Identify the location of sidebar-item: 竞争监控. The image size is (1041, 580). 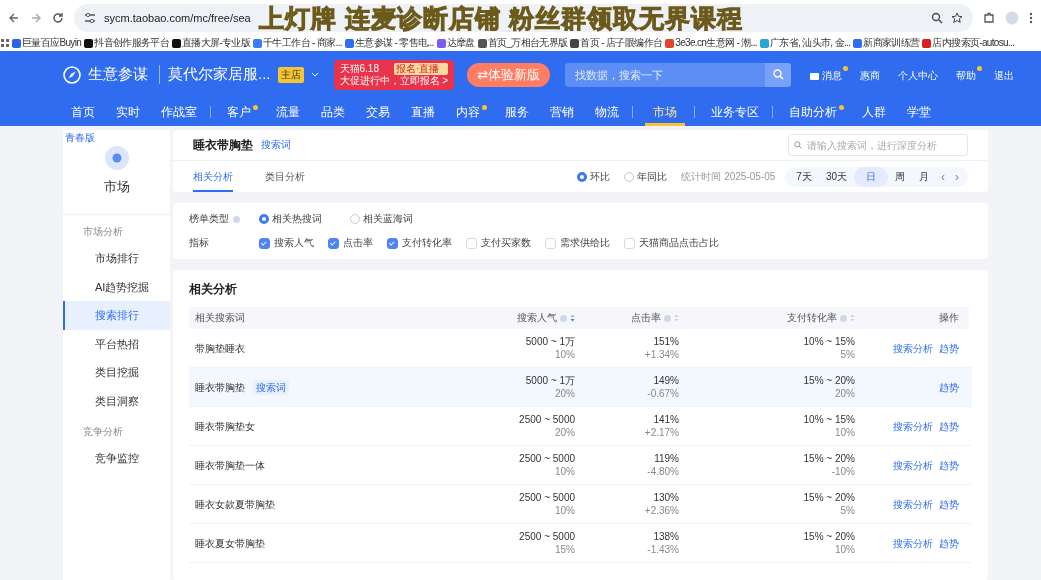
(116, 458).